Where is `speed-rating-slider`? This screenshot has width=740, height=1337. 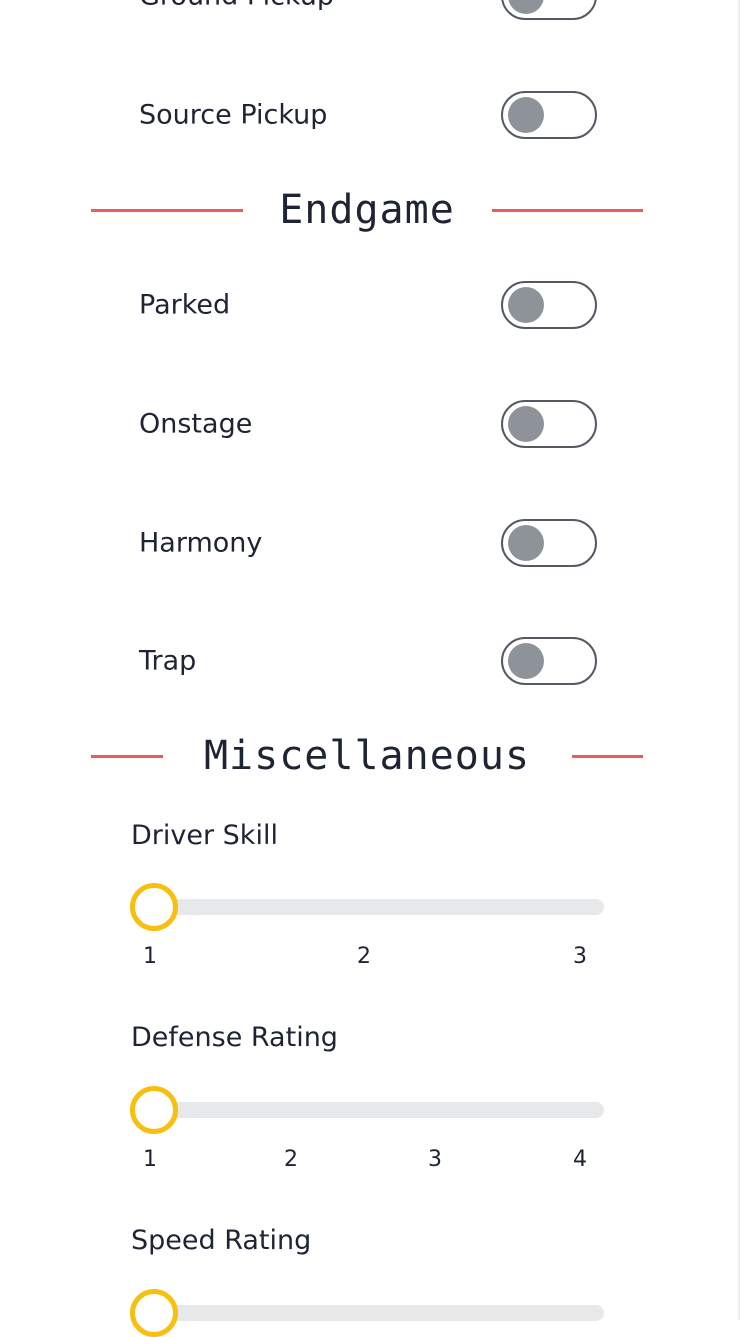 speed-rating-slider is located at coordinates (367, 1313).